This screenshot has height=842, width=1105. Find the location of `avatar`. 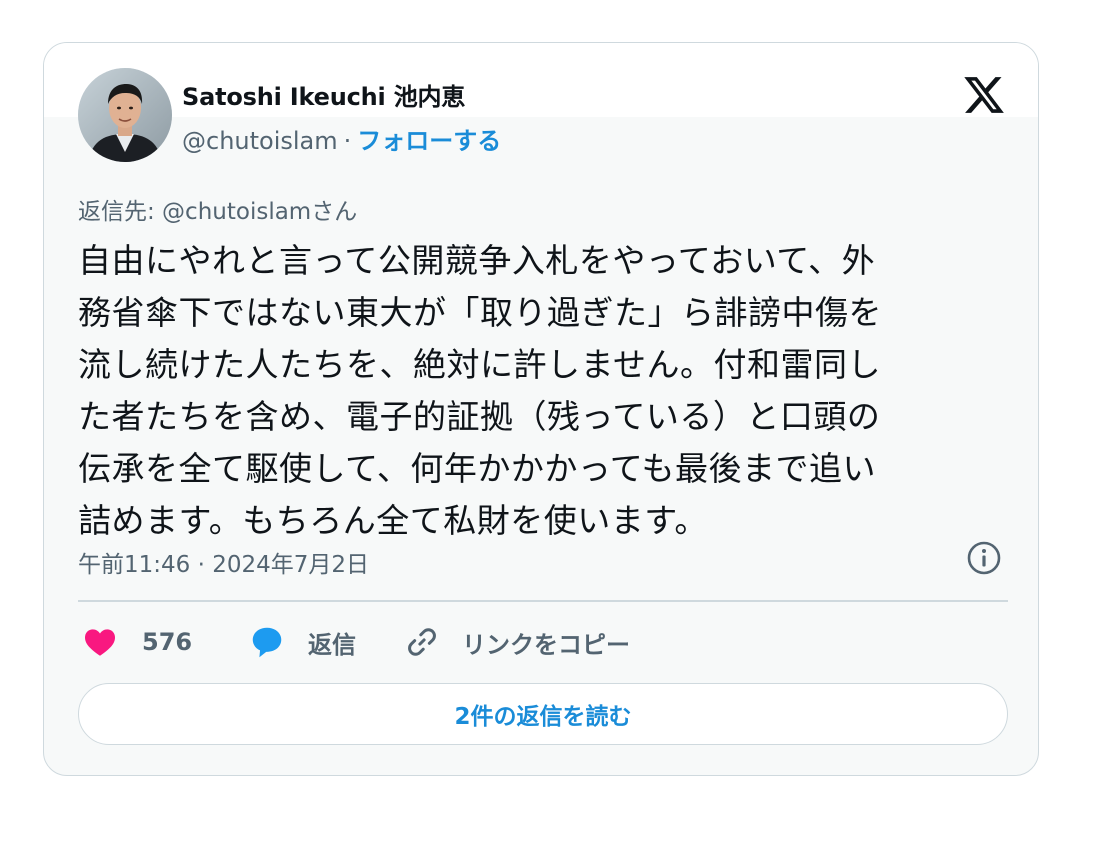

avatar is located at coordinates (125, 115).